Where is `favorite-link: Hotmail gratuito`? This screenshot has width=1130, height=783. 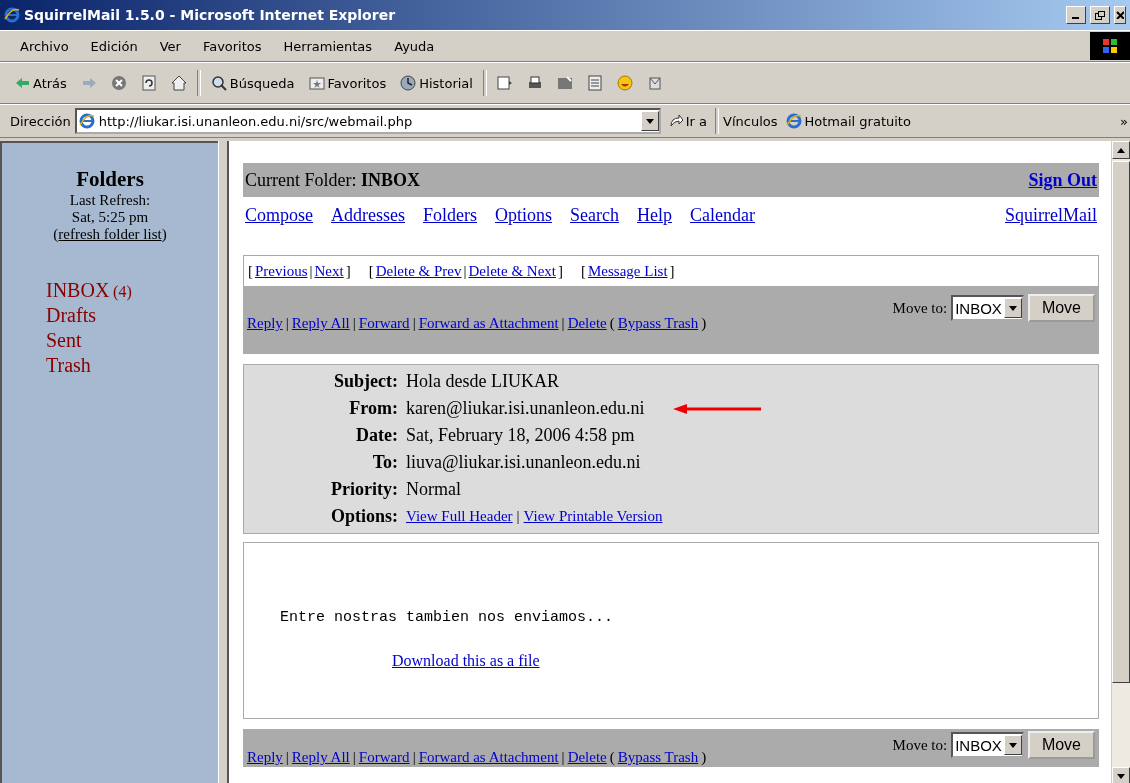 favorite-link: Hotmail gratuito is located at coordinates (848, 121).